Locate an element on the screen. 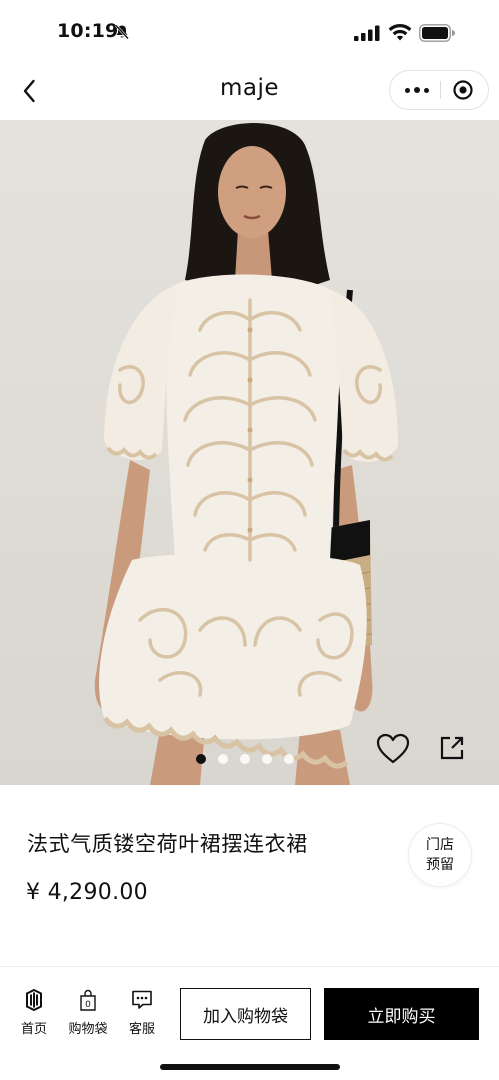 The image size is (499, 1080). product-price: ¥ 4,290.00 is located at coordinates (87, 892).